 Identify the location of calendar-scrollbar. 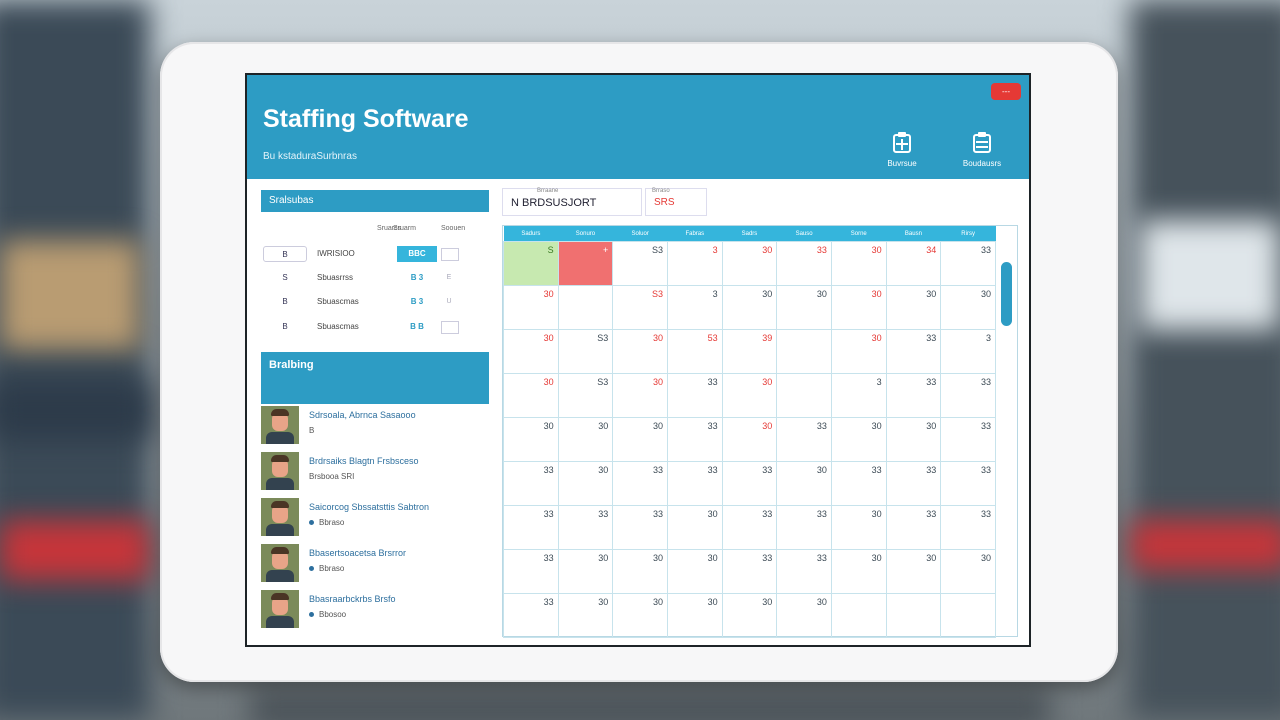
(1006, 294).